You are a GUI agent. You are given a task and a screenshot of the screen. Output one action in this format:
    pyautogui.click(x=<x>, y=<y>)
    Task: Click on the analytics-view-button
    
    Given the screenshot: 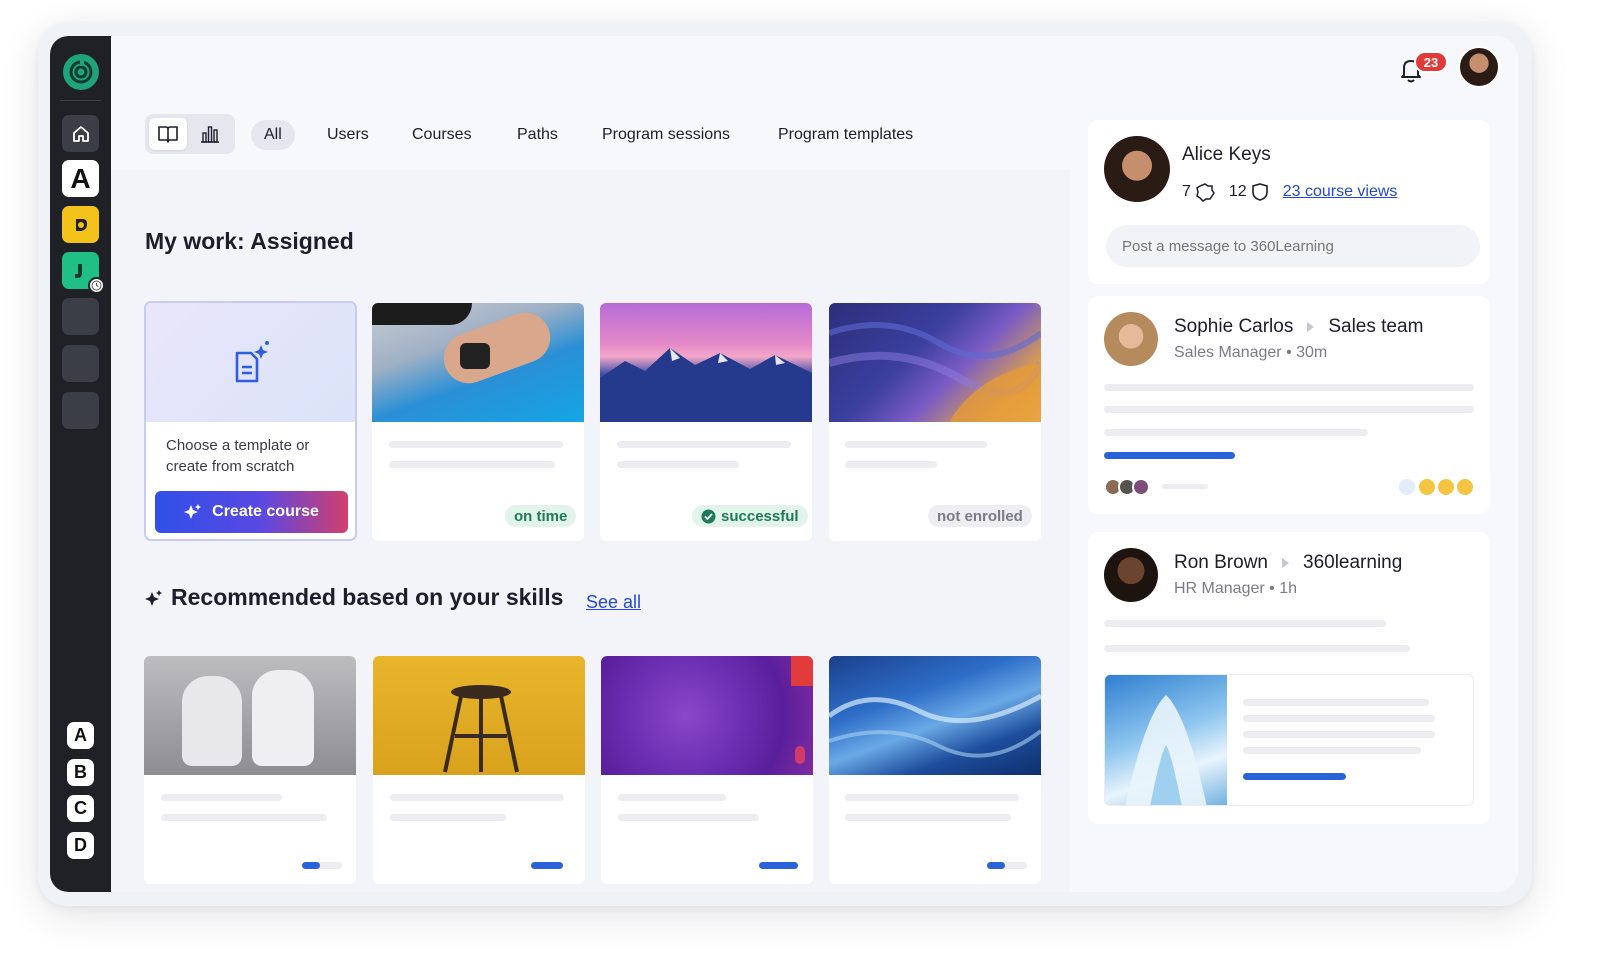 What is the action you would take?
    pyautogui.click(x=210, y=134)
    